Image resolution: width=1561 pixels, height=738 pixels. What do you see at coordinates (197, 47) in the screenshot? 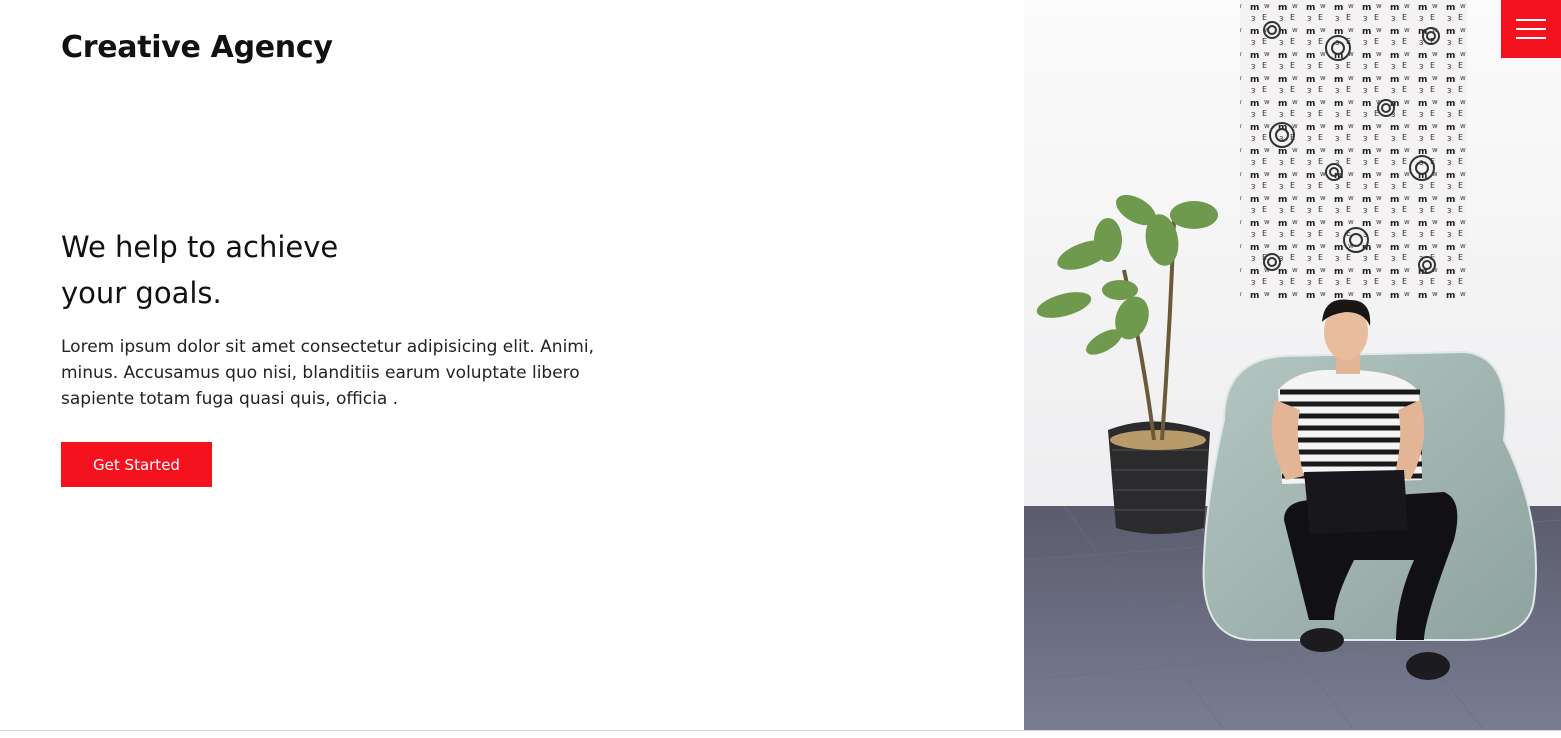
I see `brand-logo: Creative Agency` at bounding box center [197, 47].